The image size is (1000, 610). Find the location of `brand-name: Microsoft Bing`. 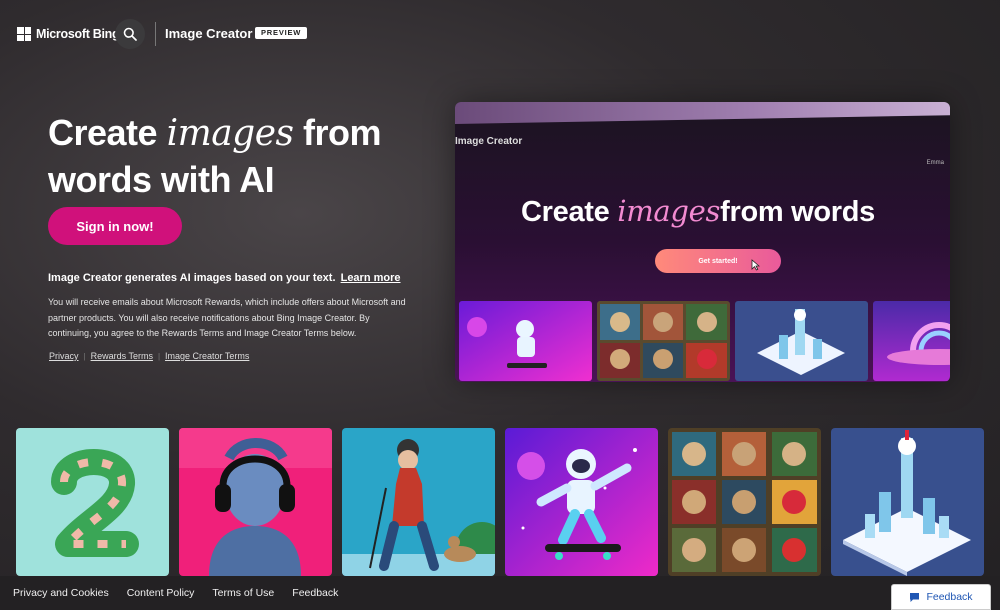

brand-name: Microsoft Bing is located at coordinates (78, 34).